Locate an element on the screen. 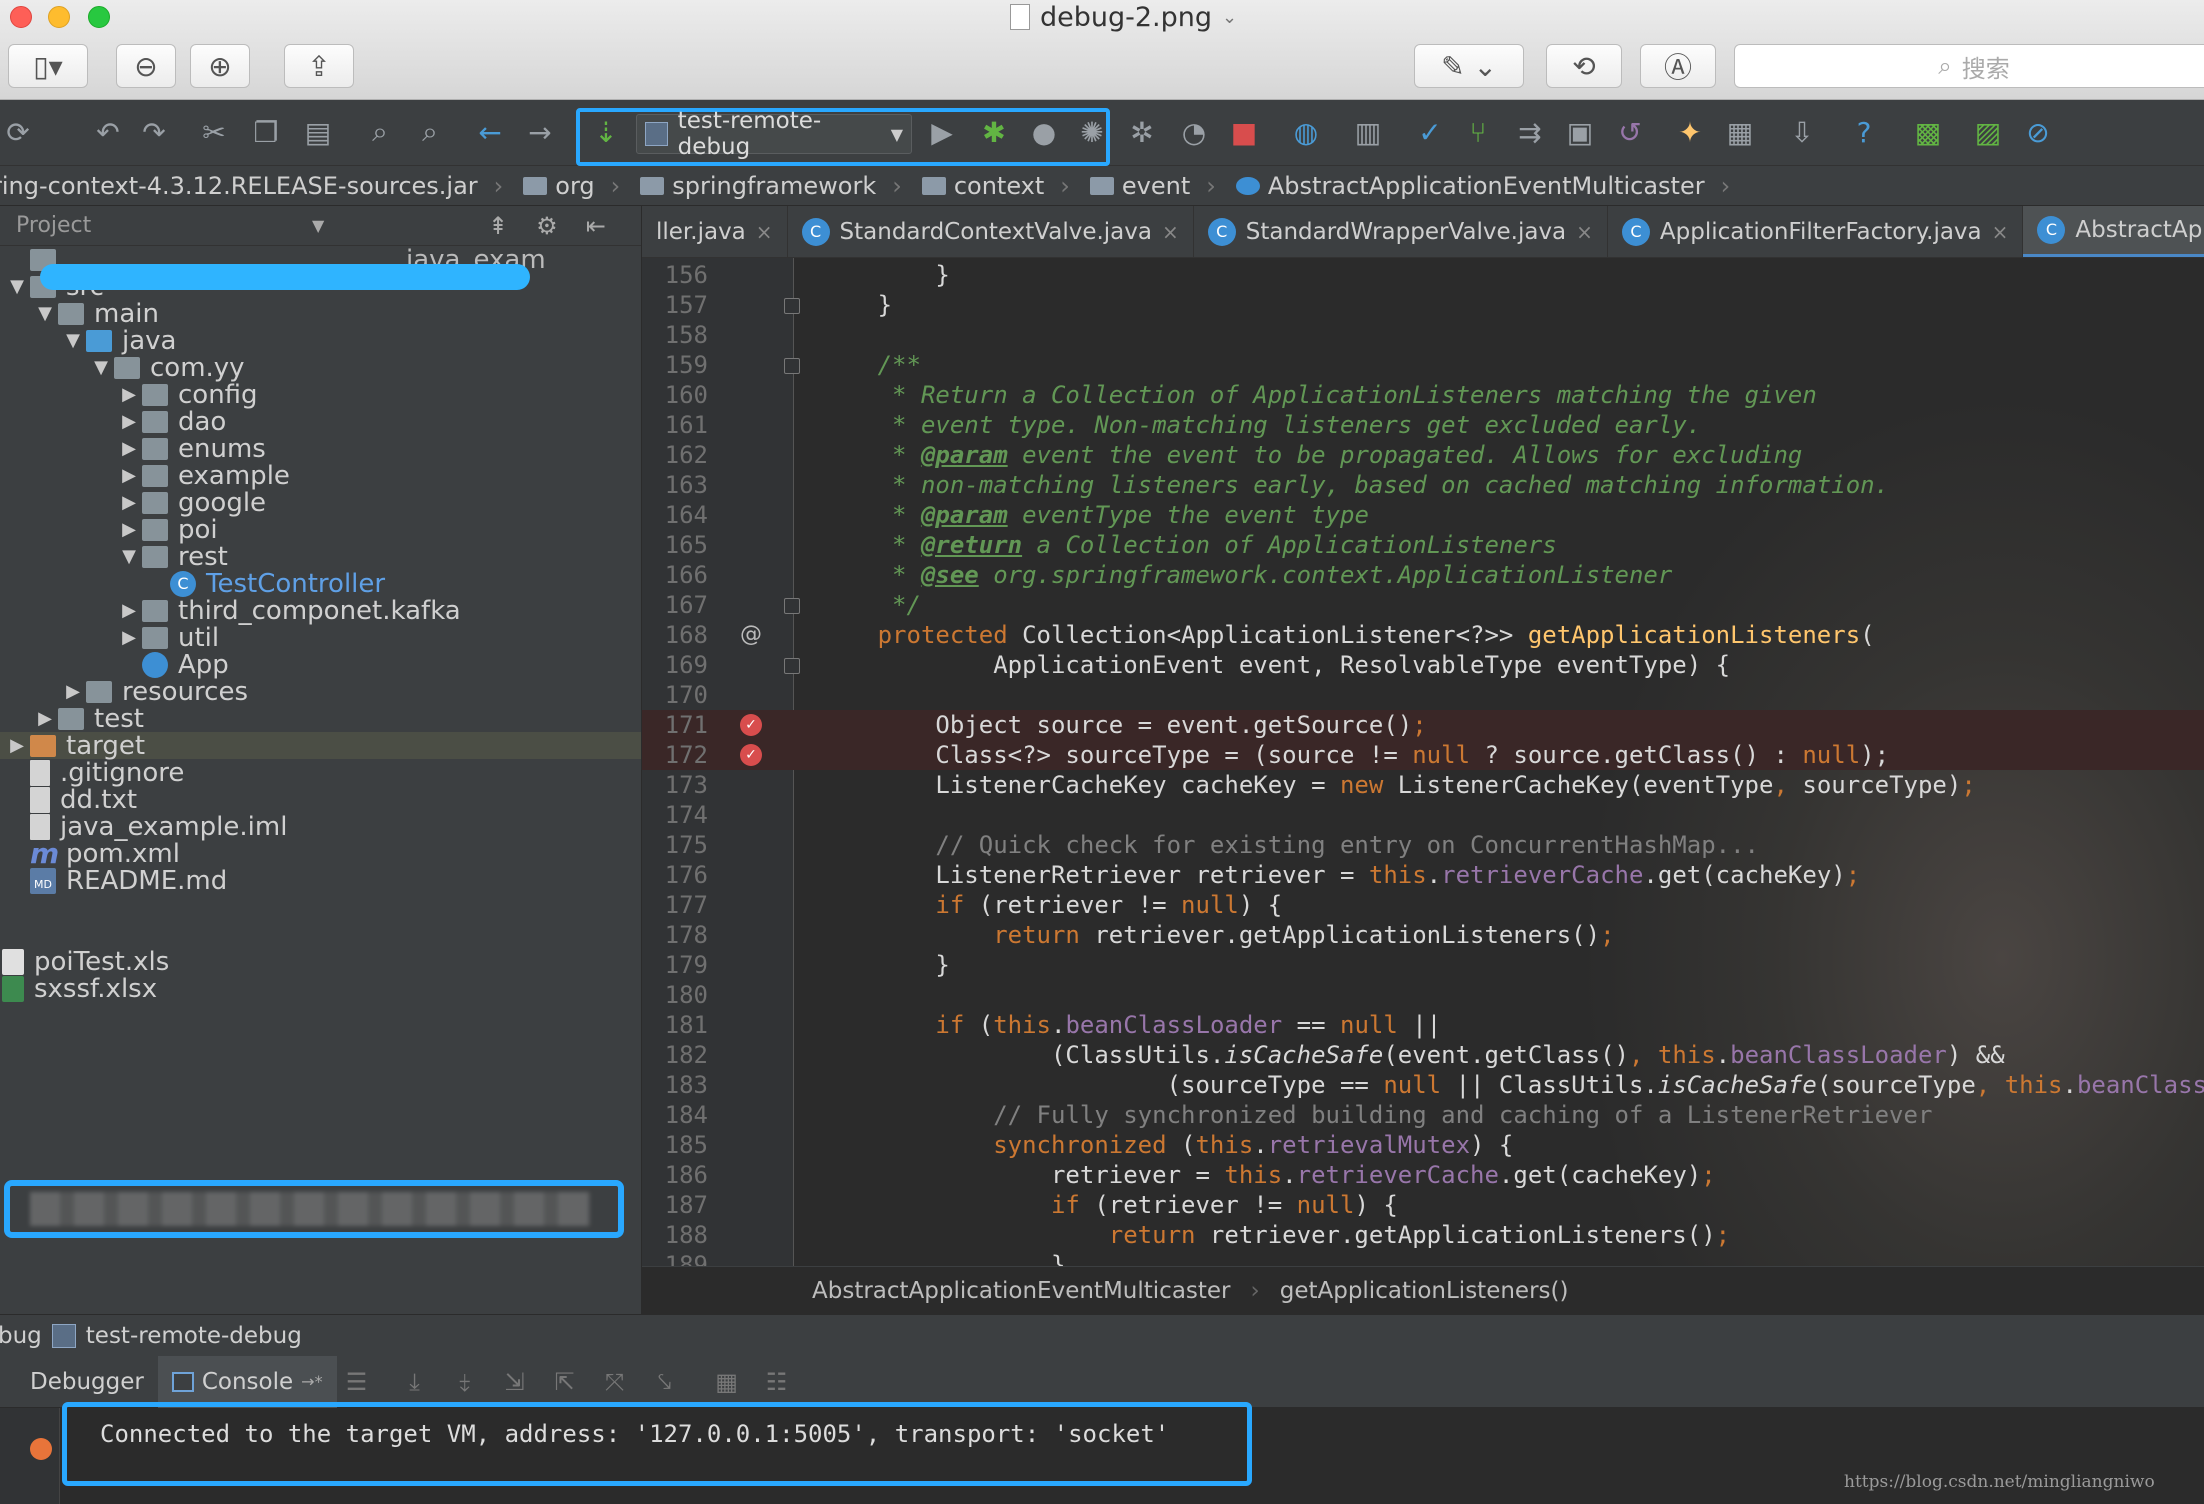 The image size is (2204, 1504). markup-button: ✎ ⌄ is located at coordinates (1469, 66).